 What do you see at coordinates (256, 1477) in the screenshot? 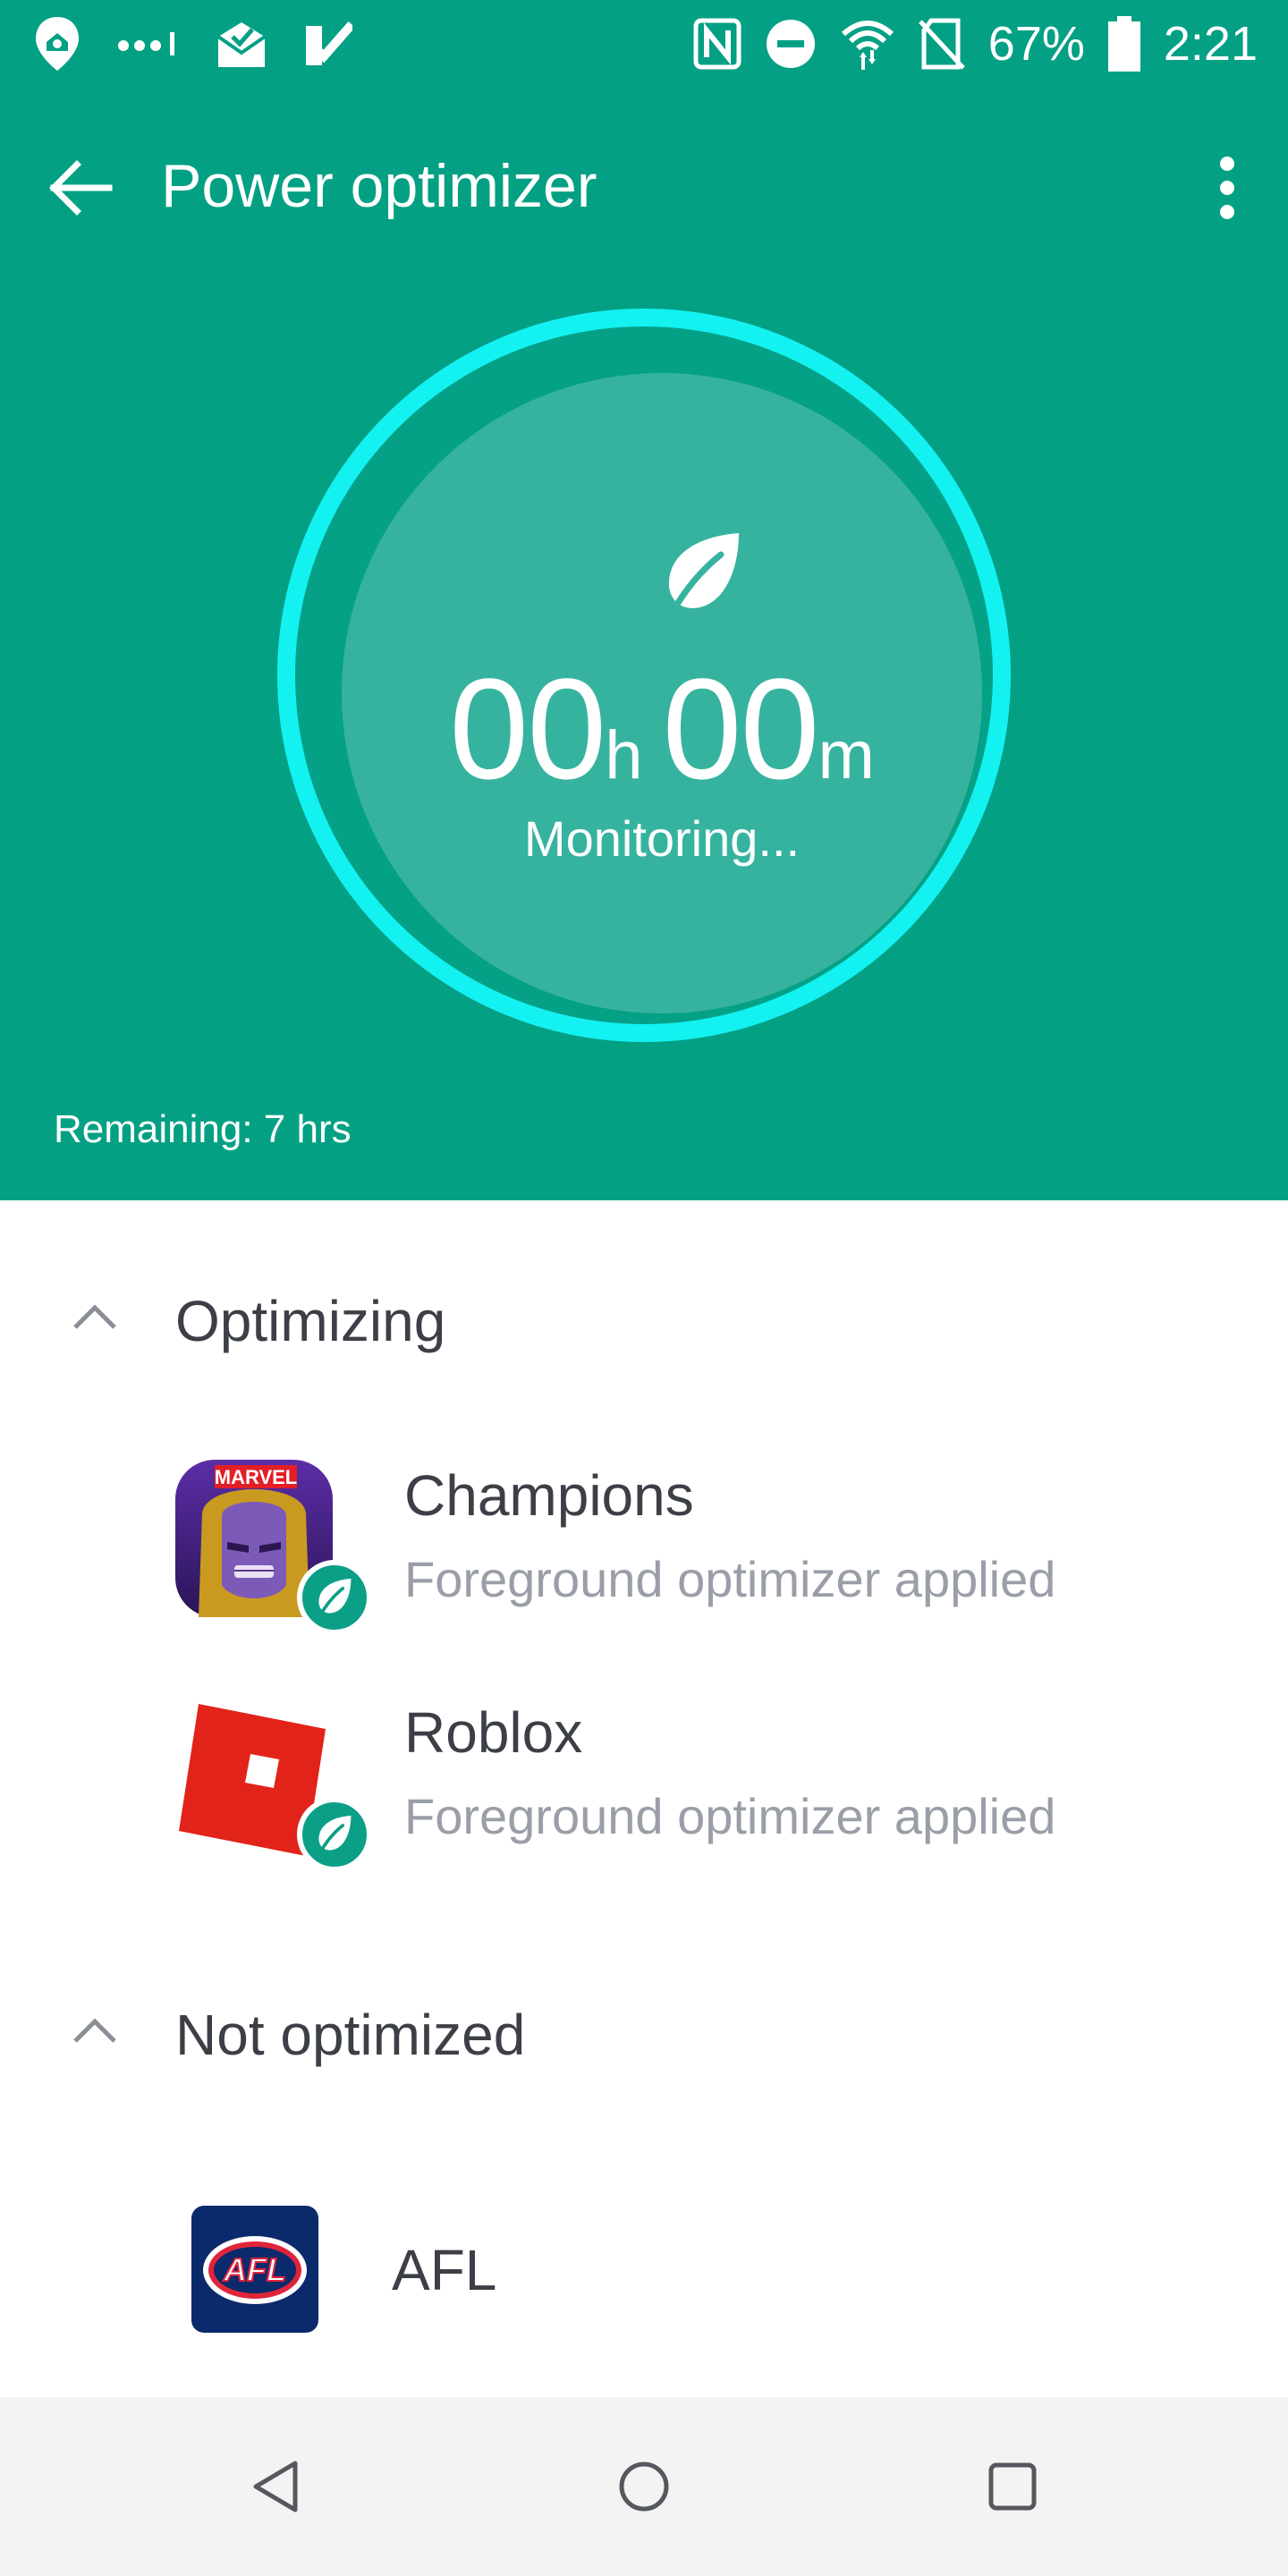
I see `svg-text: MARVEL` at bounding box center [256, 1477].